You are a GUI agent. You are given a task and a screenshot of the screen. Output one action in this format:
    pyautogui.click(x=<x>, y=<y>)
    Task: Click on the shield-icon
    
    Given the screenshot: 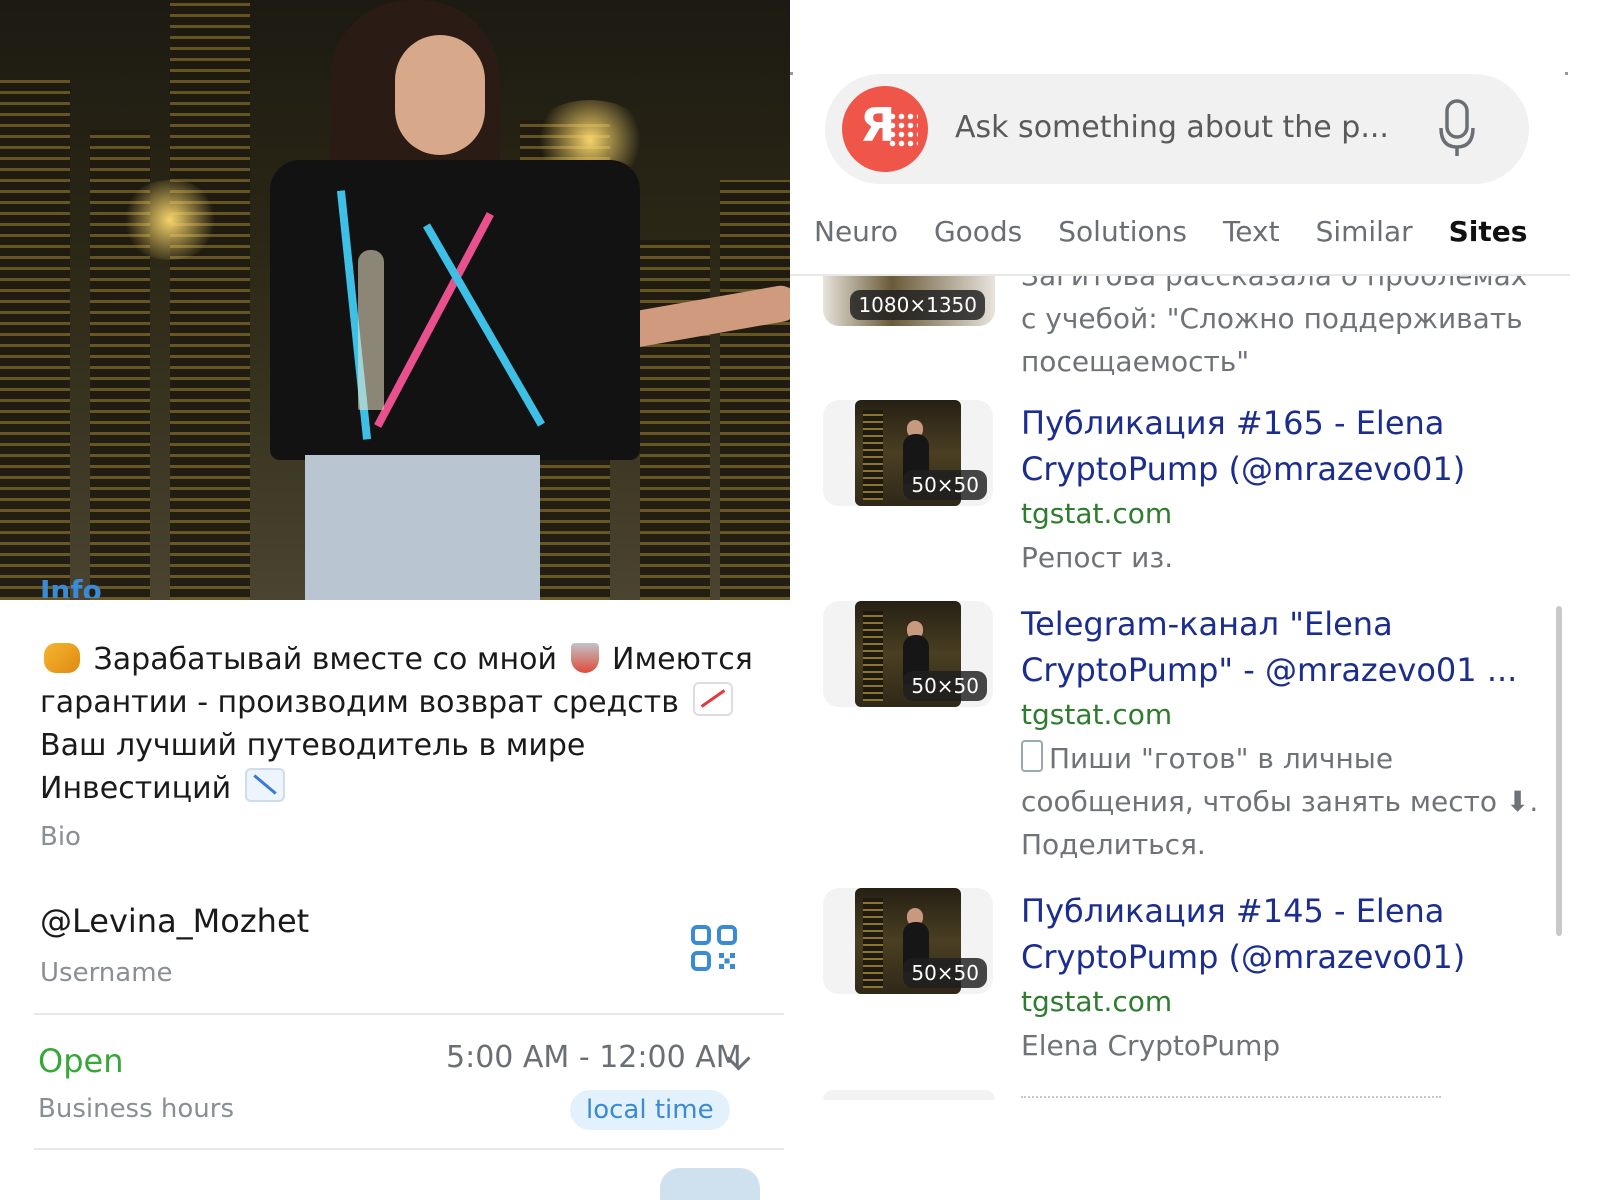 What is the action you would take?
    pyautogui.click(x=584, y=658)
    